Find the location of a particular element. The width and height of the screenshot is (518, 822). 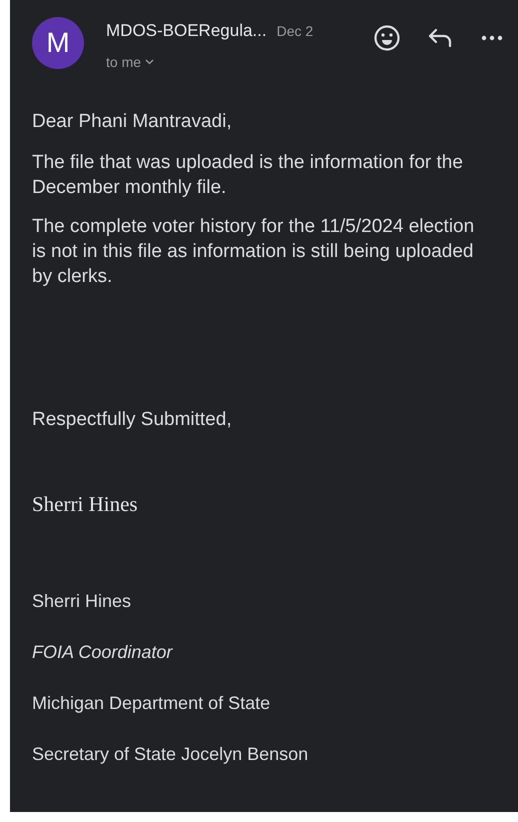

recipient-button: to me is located at coordinates (210, 62).